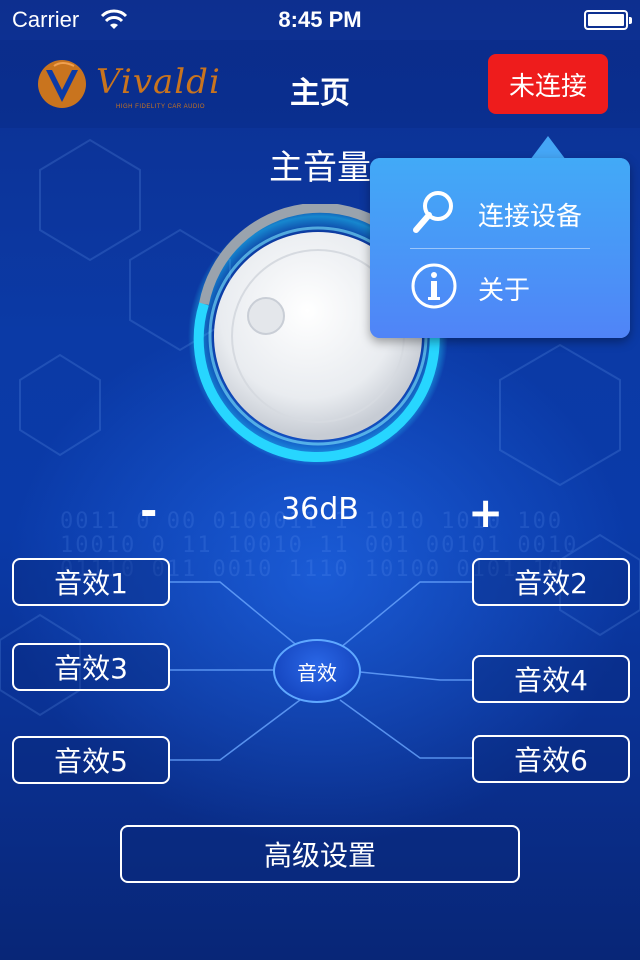 The height and width of the screenshot is (960, 640). I want to click on effect-3-button: 音效3, so click(91, 667).